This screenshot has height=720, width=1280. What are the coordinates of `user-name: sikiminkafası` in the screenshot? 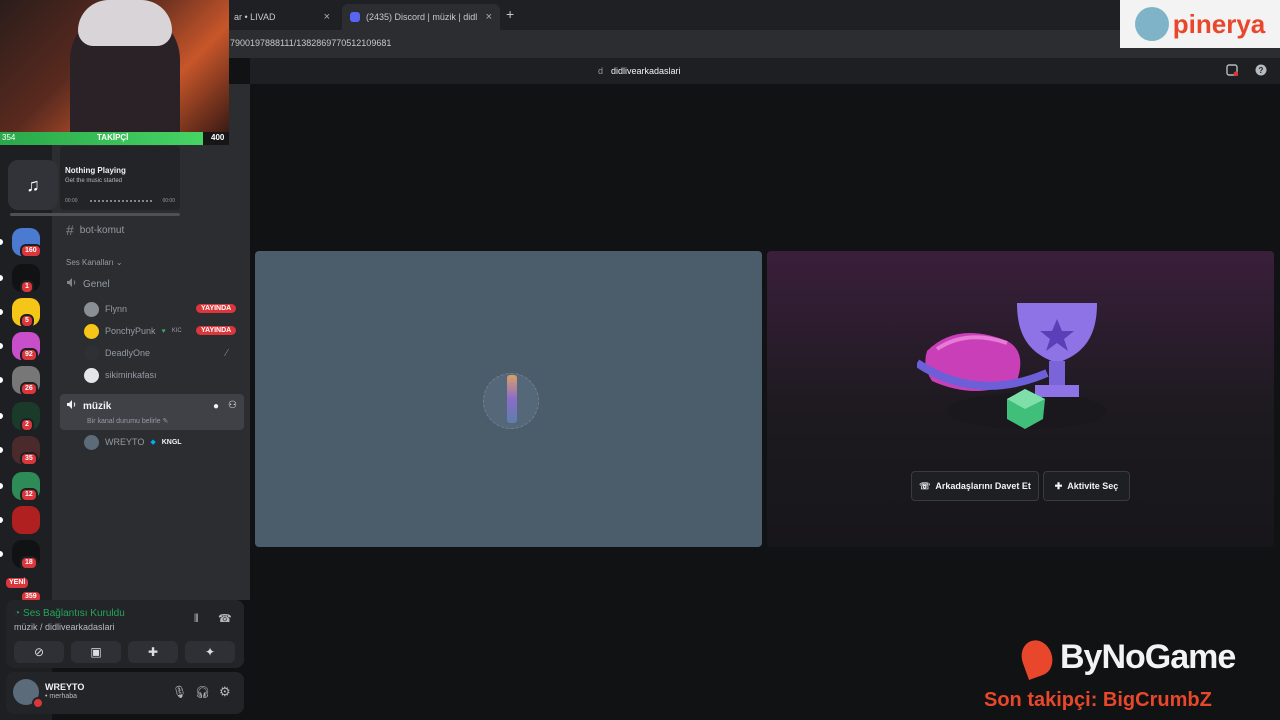 It's located at (131, 375).